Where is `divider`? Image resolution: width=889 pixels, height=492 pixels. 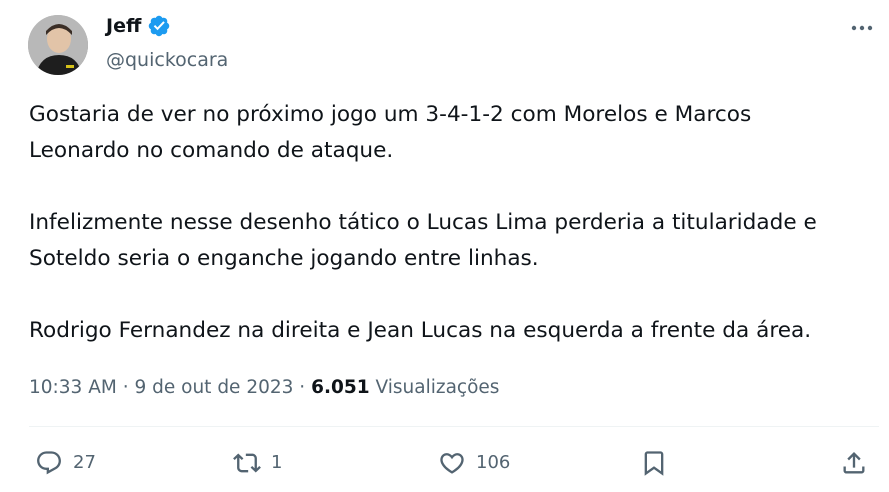 divider is located at coordinates (454, 426).